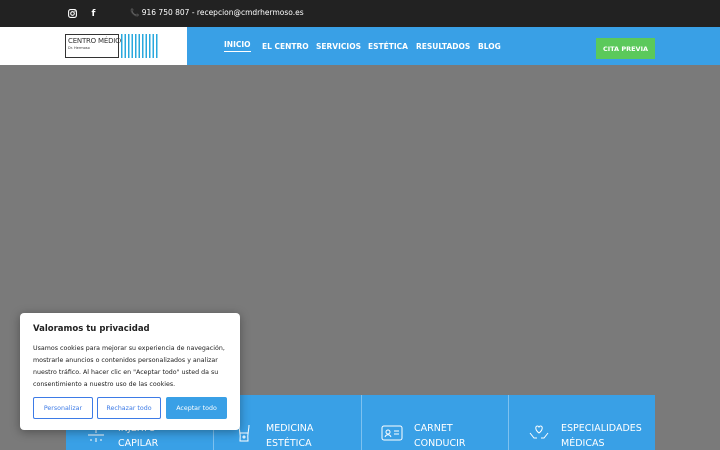  What do you see at coordinates (583, 443) in the screenshot?
I see `service-line2: MÉDICAS` at bounding box center [583, 443].